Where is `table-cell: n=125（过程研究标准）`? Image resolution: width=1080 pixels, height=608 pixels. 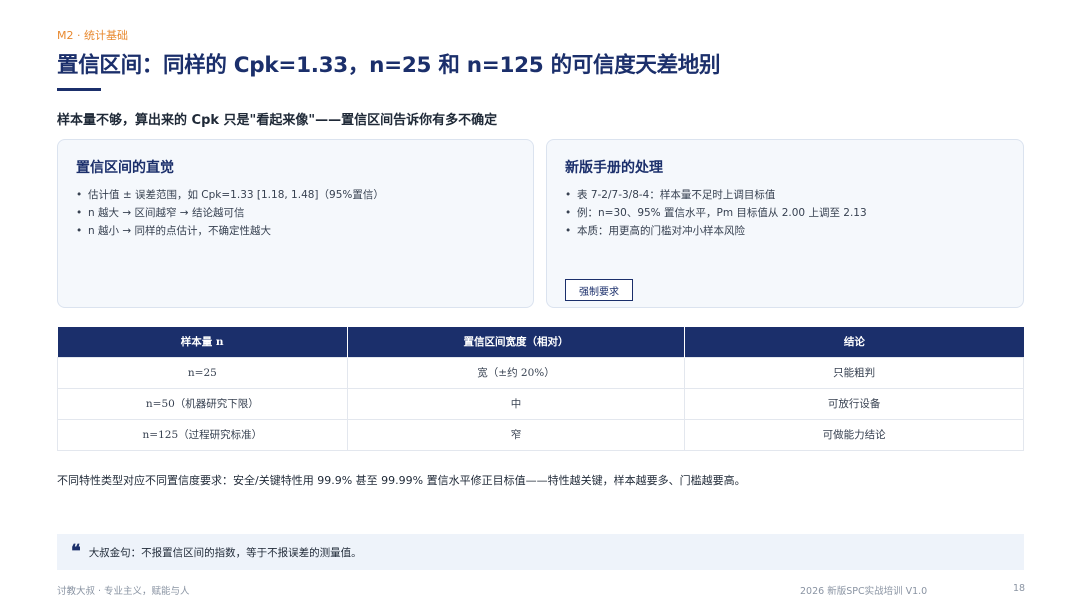
table-cell: n=125（过程研究标准） is located at coordinates (202, 434).